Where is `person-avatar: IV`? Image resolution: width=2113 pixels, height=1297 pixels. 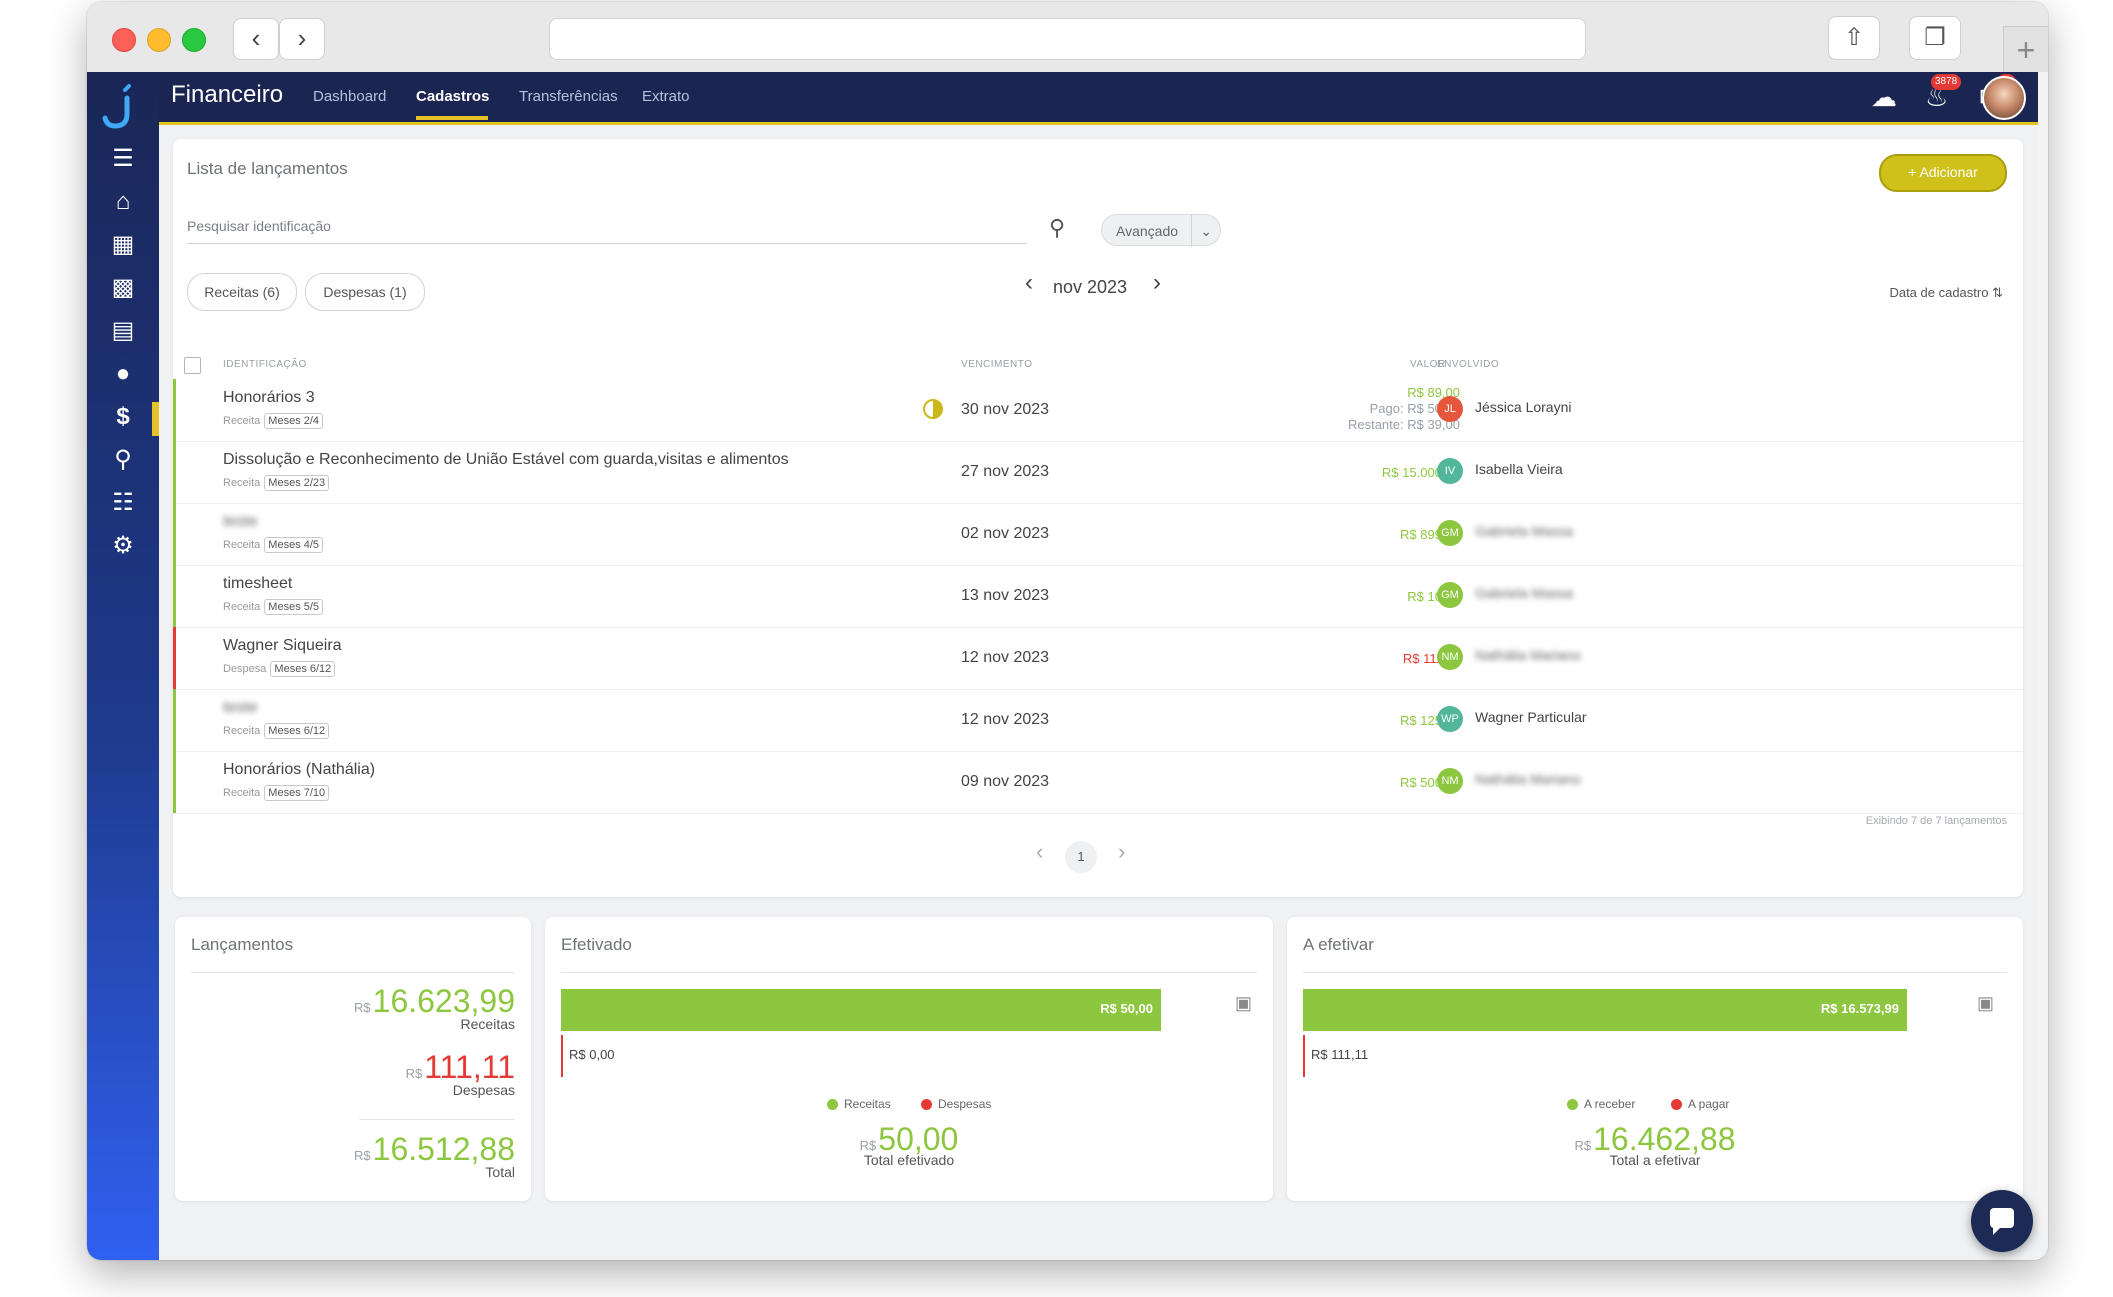 person-avatar: IV is located at coordinates (1450, 471).